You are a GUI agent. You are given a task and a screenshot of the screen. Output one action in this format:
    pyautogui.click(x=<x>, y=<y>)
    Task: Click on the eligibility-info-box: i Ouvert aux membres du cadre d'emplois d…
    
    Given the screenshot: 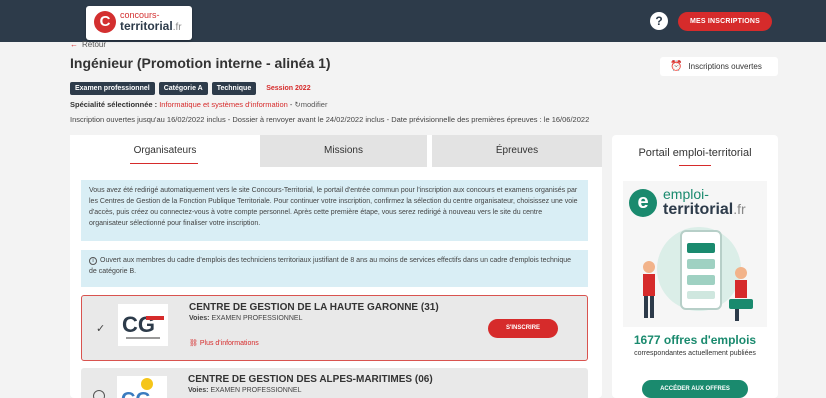 What is the action you would take?
    pyautogui.click(x=334, y=268)
    